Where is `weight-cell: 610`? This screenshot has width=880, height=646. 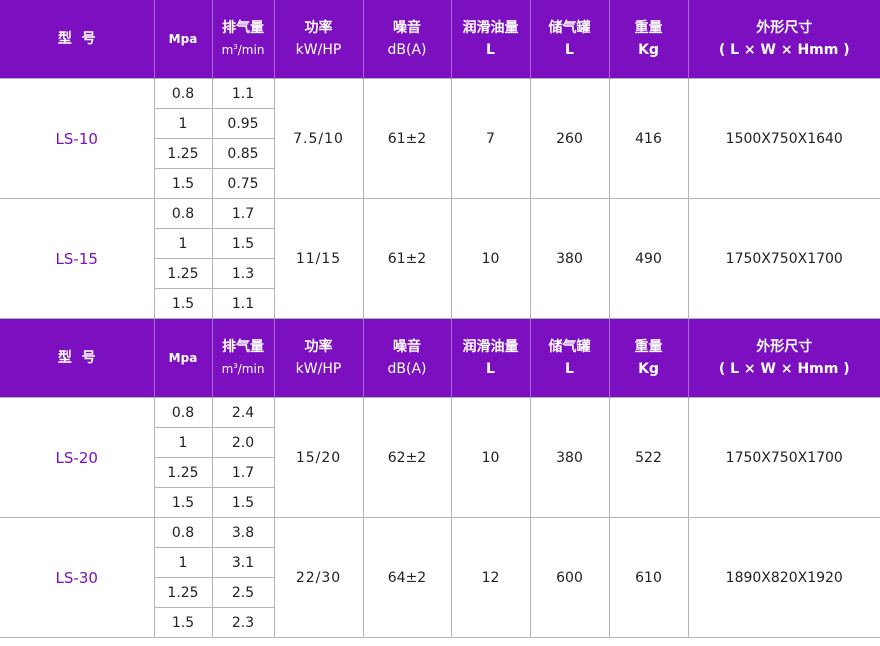
weight-cell: 610 is located at coordinates (648, 577).